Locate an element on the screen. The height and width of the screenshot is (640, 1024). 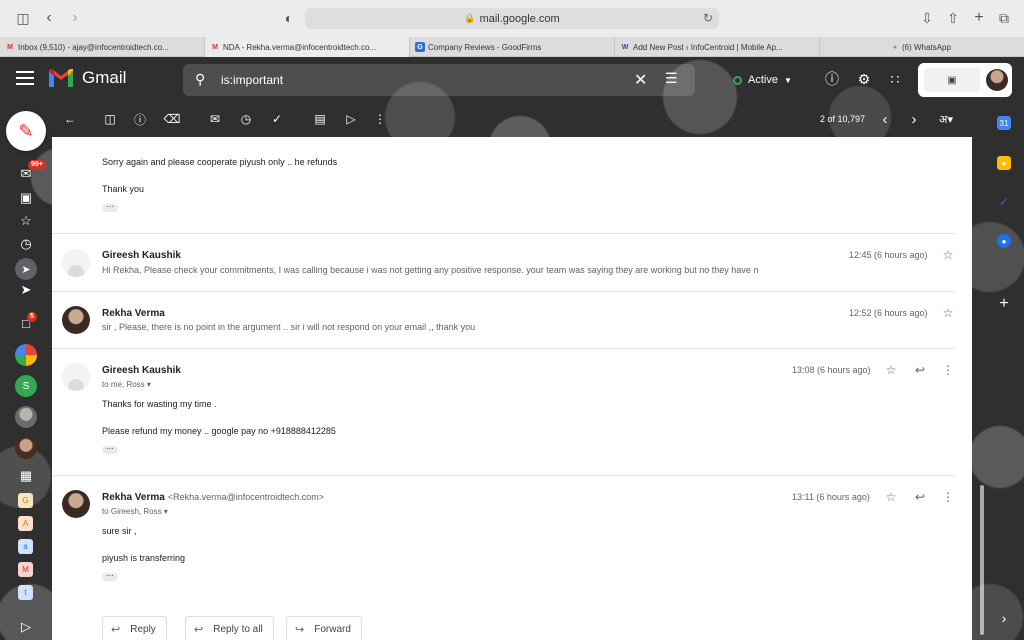
recipients-dropdown: to me, Ross ▾ is located at coordinates (126, 384).